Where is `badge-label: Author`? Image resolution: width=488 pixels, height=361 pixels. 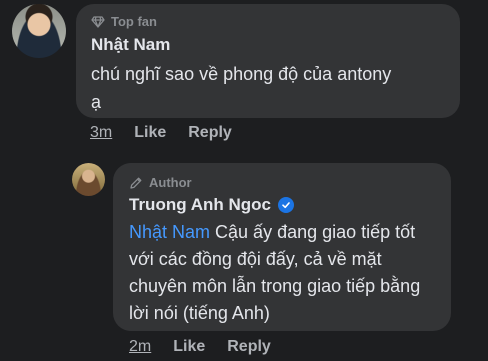
badge-label: Author is located at coordinates (170, 182).